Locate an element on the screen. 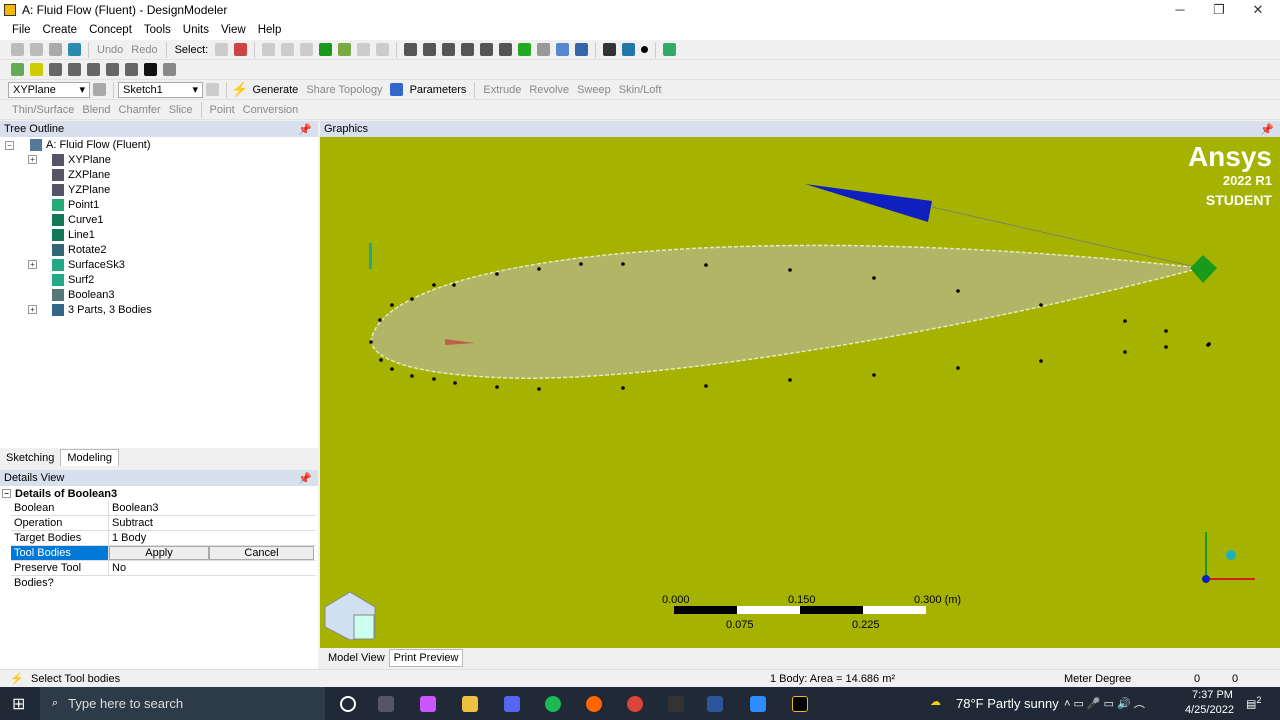 Image resolution: width=1280 pixels, height=720 pixels. axis-1-icon is located at coordinates (55, 69).